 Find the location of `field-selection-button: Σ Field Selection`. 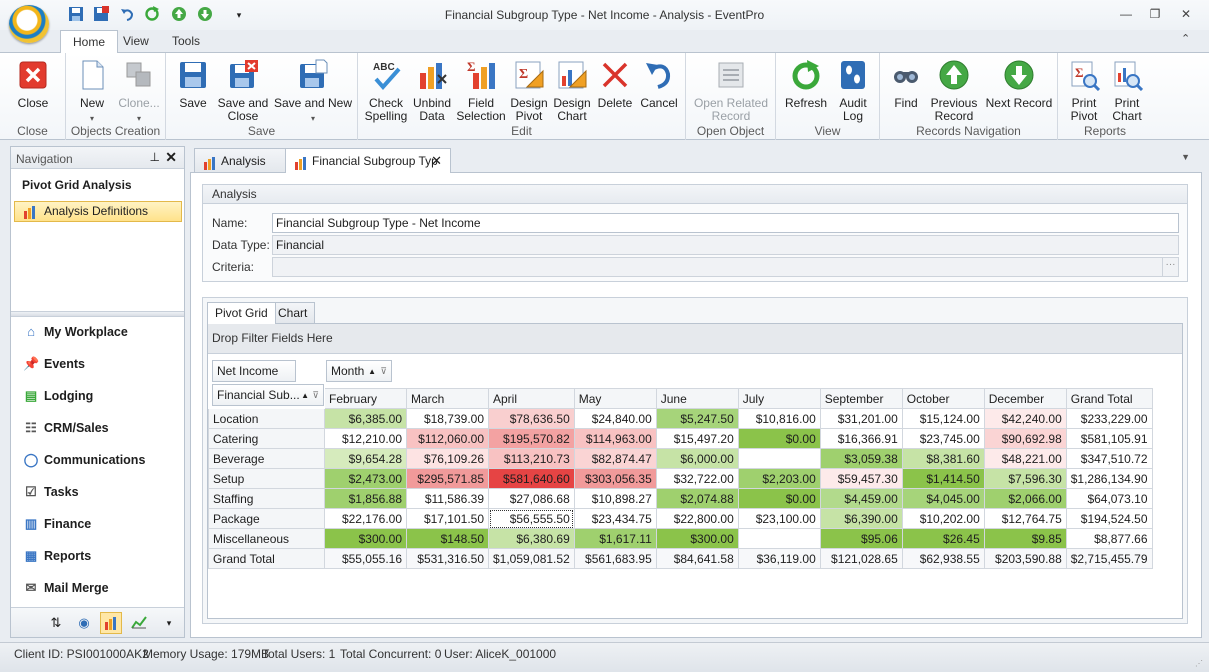

field-selection-button: Σ Field Selection is located at coordinates (481, 91).